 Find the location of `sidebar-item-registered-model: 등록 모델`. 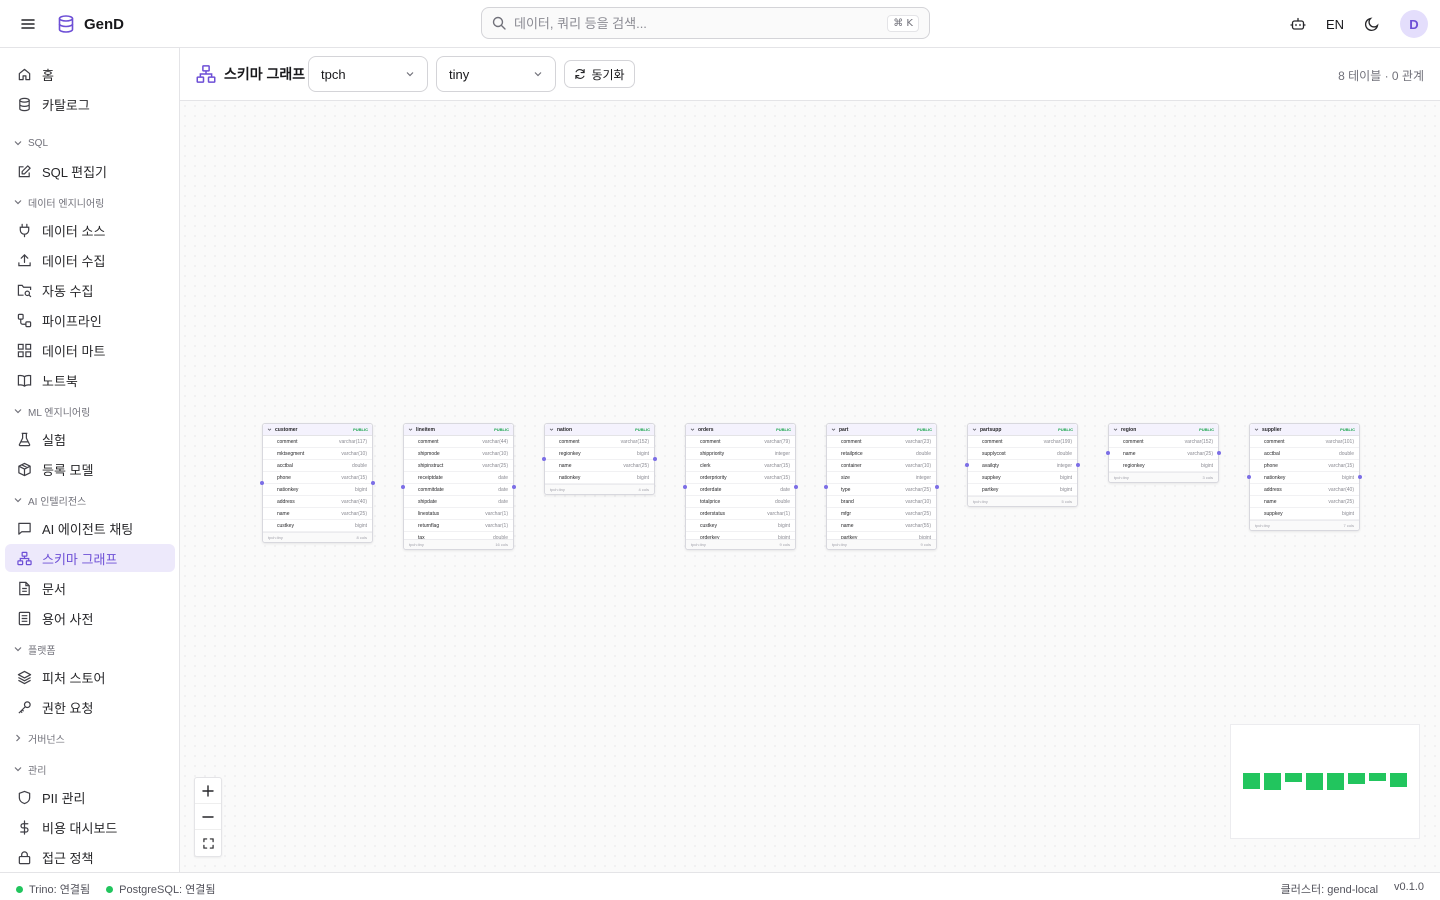

sidebar-item-registered-model: 등록 모델 is located at coordinates (90, 469).